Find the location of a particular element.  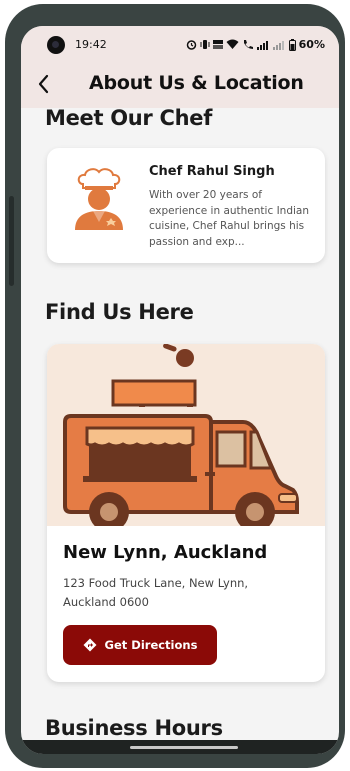

page-title: About Us & Location is located at coordinates (196, 83).